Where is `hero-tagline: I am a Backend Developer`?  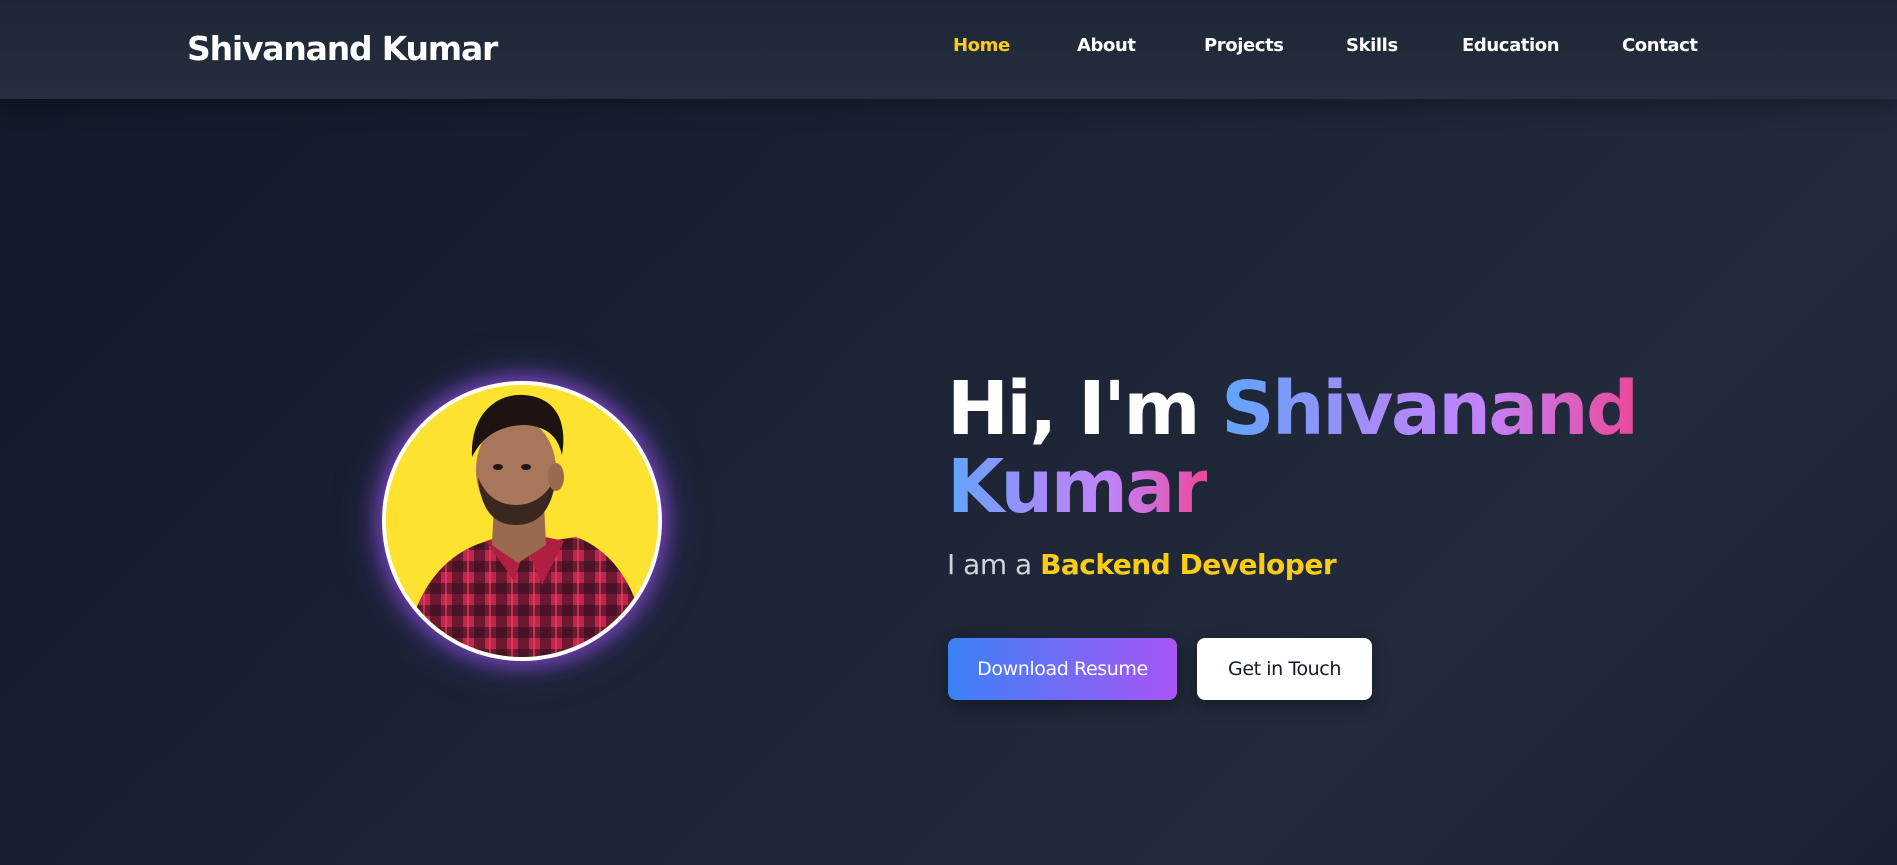
hero-tagline: I am a Backend Developer is located at coordinates (1327, 564).